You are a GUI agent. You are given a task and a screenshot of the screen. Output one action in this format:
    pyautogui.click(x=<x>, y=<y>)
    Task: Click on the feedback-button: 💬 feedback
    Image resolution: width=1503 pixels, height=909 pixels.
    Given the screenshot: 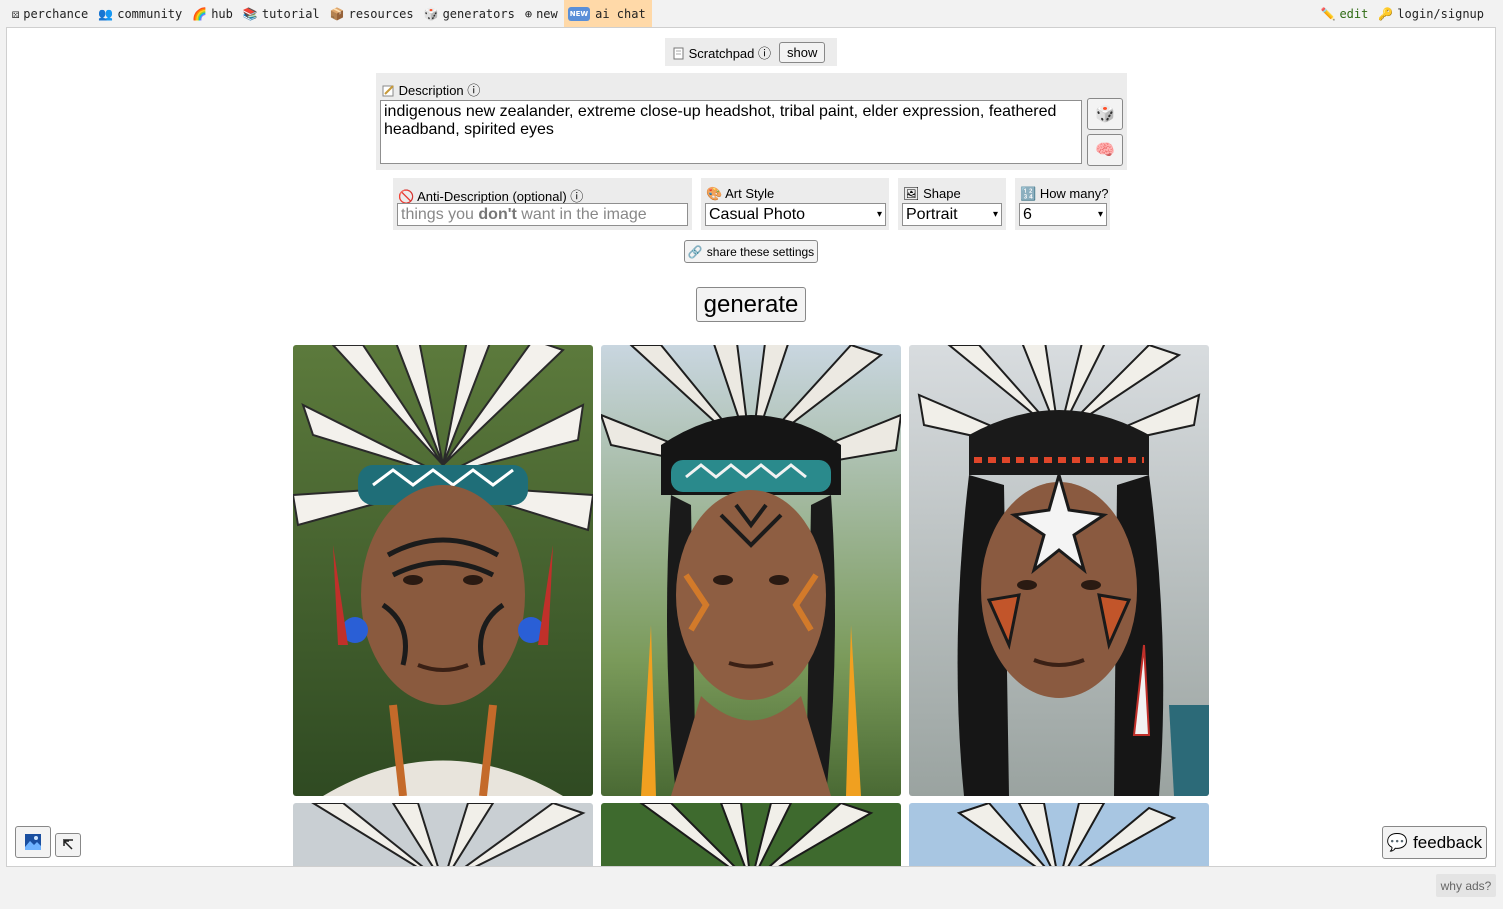 What is the action you would take?
    pyautogui.click(x=1434, y=842)
    